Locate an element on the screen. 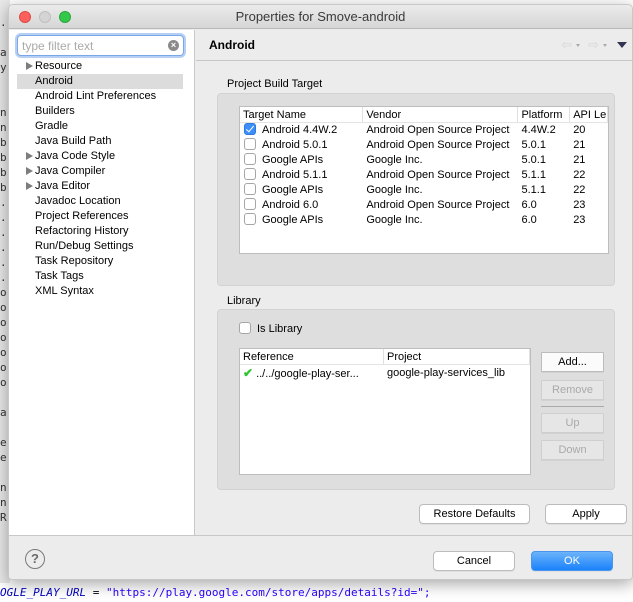 This screenshot has height=602, width=633. tree-item-javadoc-location: Javadoc Location is located at coordinates (101, 201).